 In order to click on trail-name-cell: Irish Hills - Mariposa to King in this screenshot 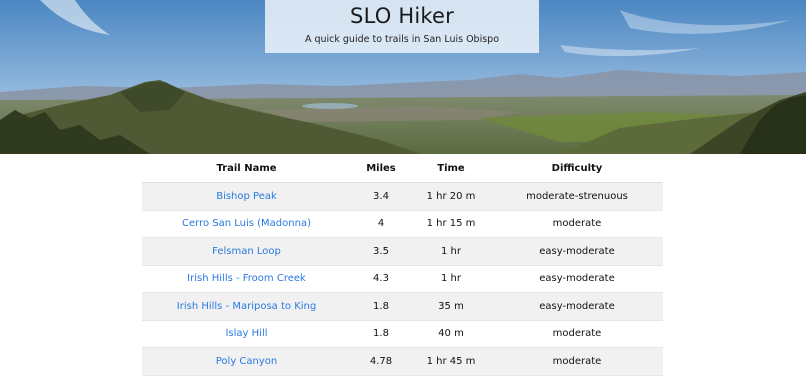, I will do `click(246, 306)`.